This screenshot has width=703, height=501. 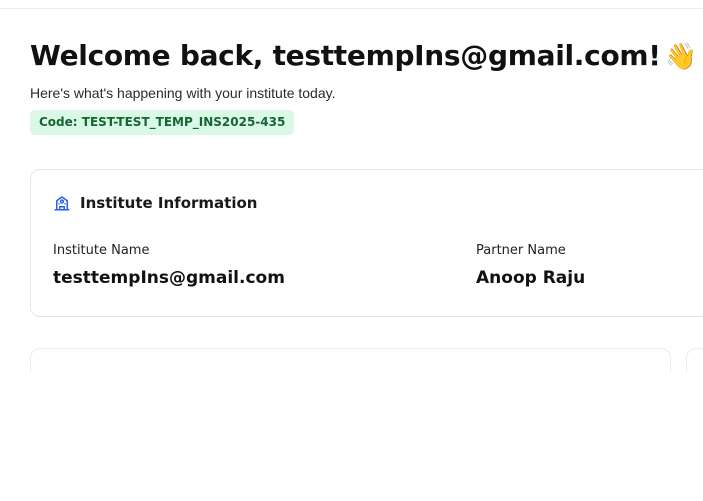 I want to click on partner-name-value: Anoop Raju, so click(x=531, y=278).